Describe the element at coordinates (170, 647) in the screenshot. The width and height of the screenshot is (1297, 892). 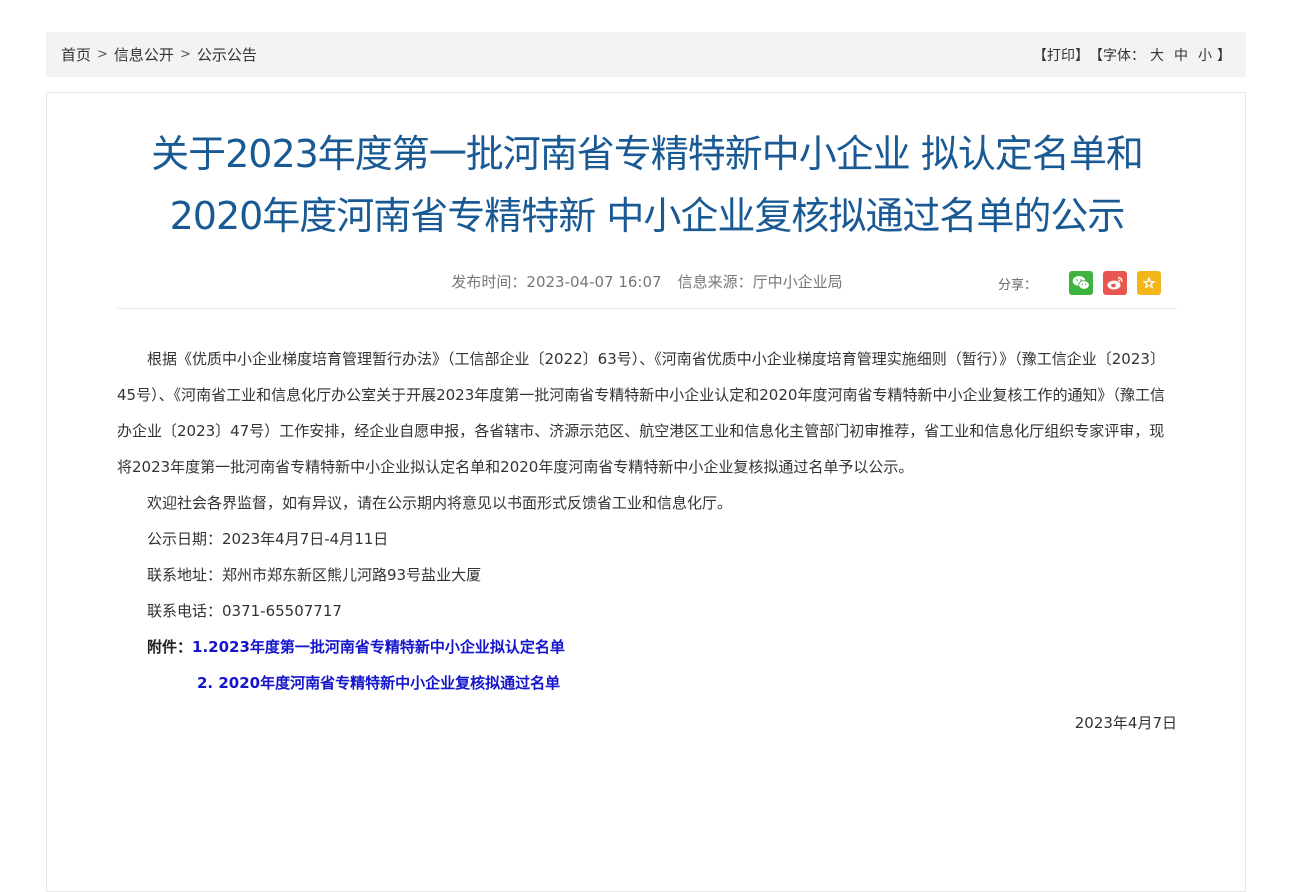
I see `attachment-label: 附件：` at that location.